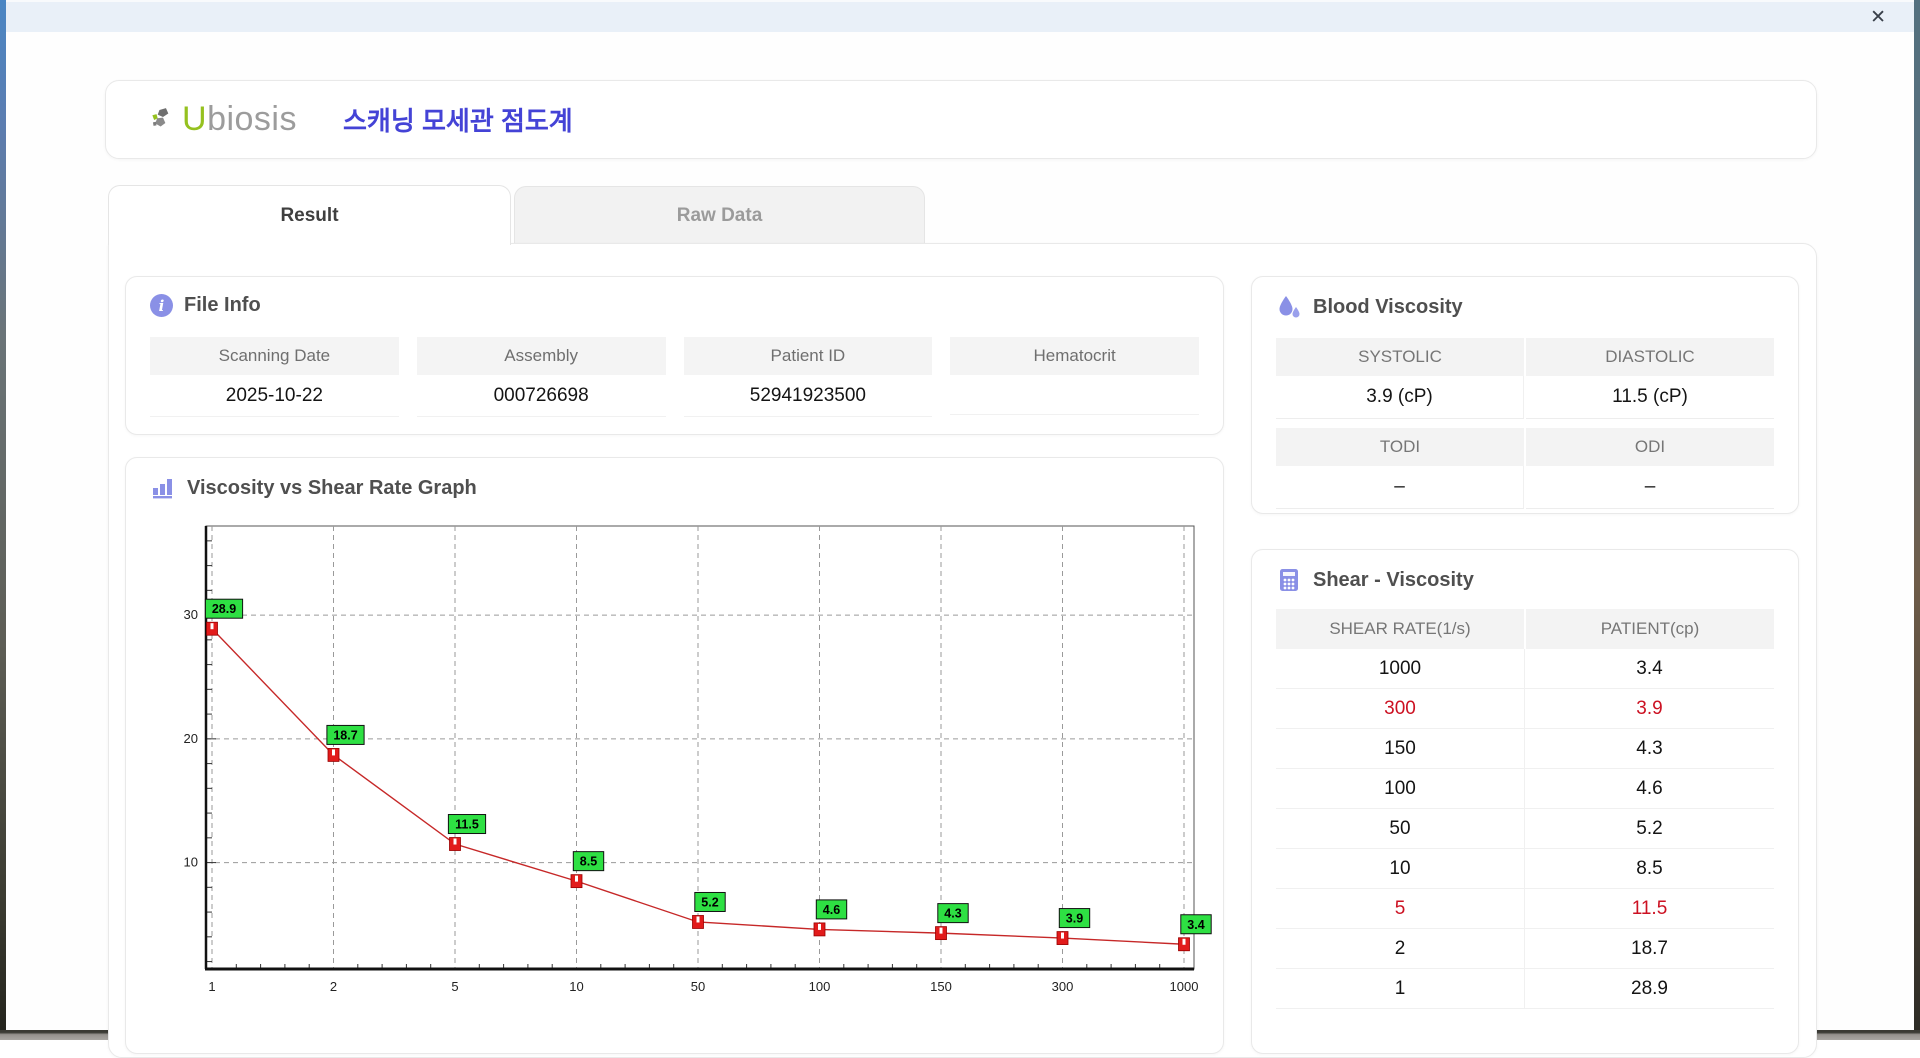  What do you see at coordinates (1649, 789) in the screenshot?
I see `sv-cell-patient: 4.6` at bounding box center [1649, 789].